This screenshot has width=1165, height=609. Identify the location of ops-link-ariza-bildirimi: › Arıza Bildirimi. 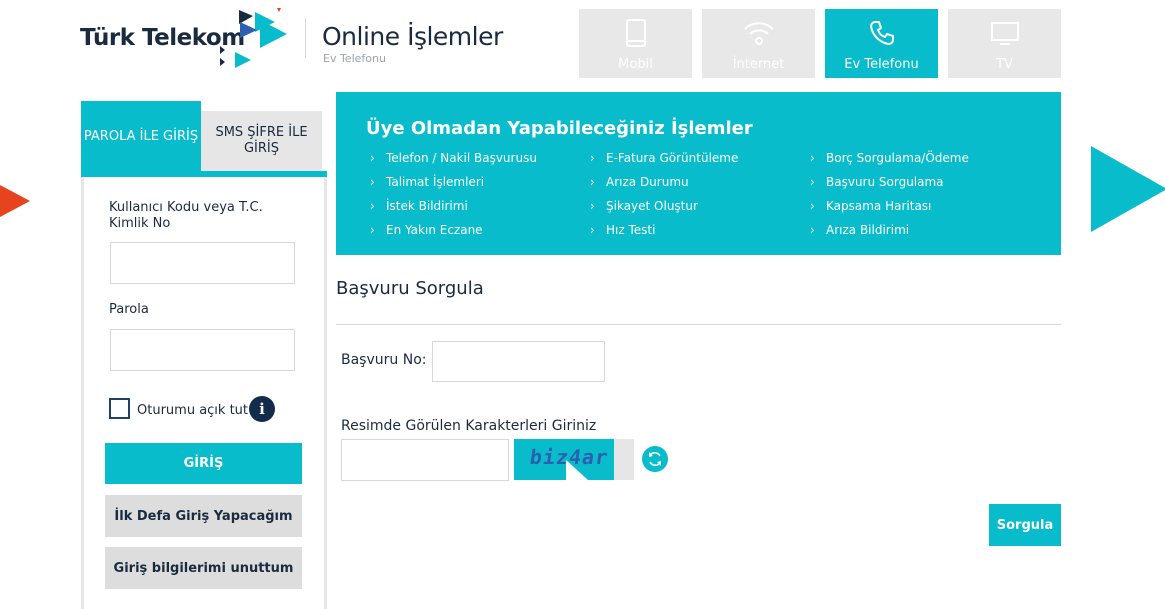
(859, 230).